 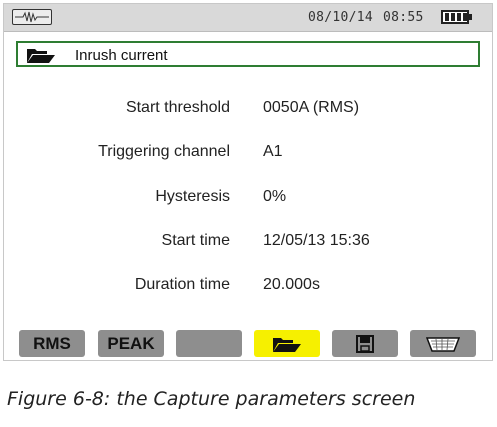 What do you see at coordinates (403, 17) in the screenshot?
I see `time-text: 08:55` at bounding box center [403, 17].